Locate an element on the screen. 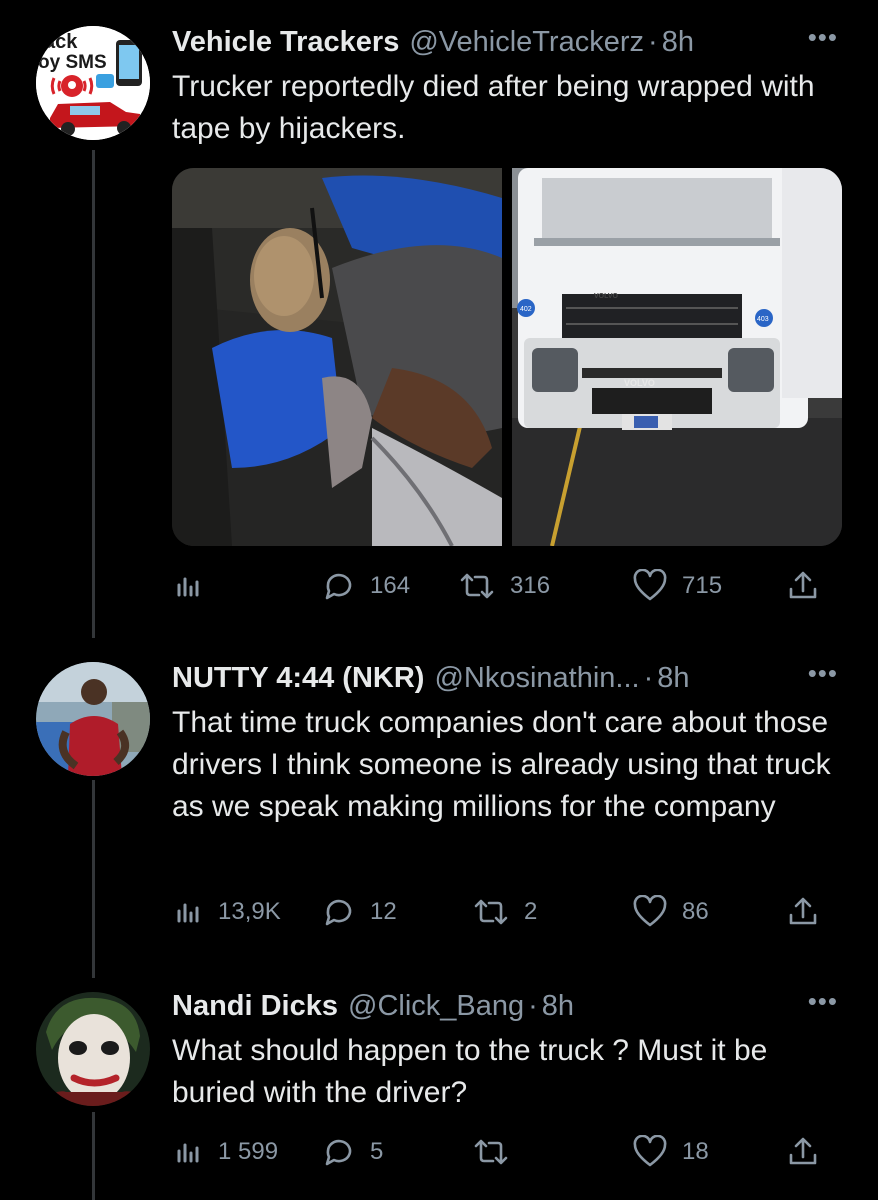 The width and height of the screenshot is (878, 1200). views-count: 13,9K is located at coordinates (249, 911).